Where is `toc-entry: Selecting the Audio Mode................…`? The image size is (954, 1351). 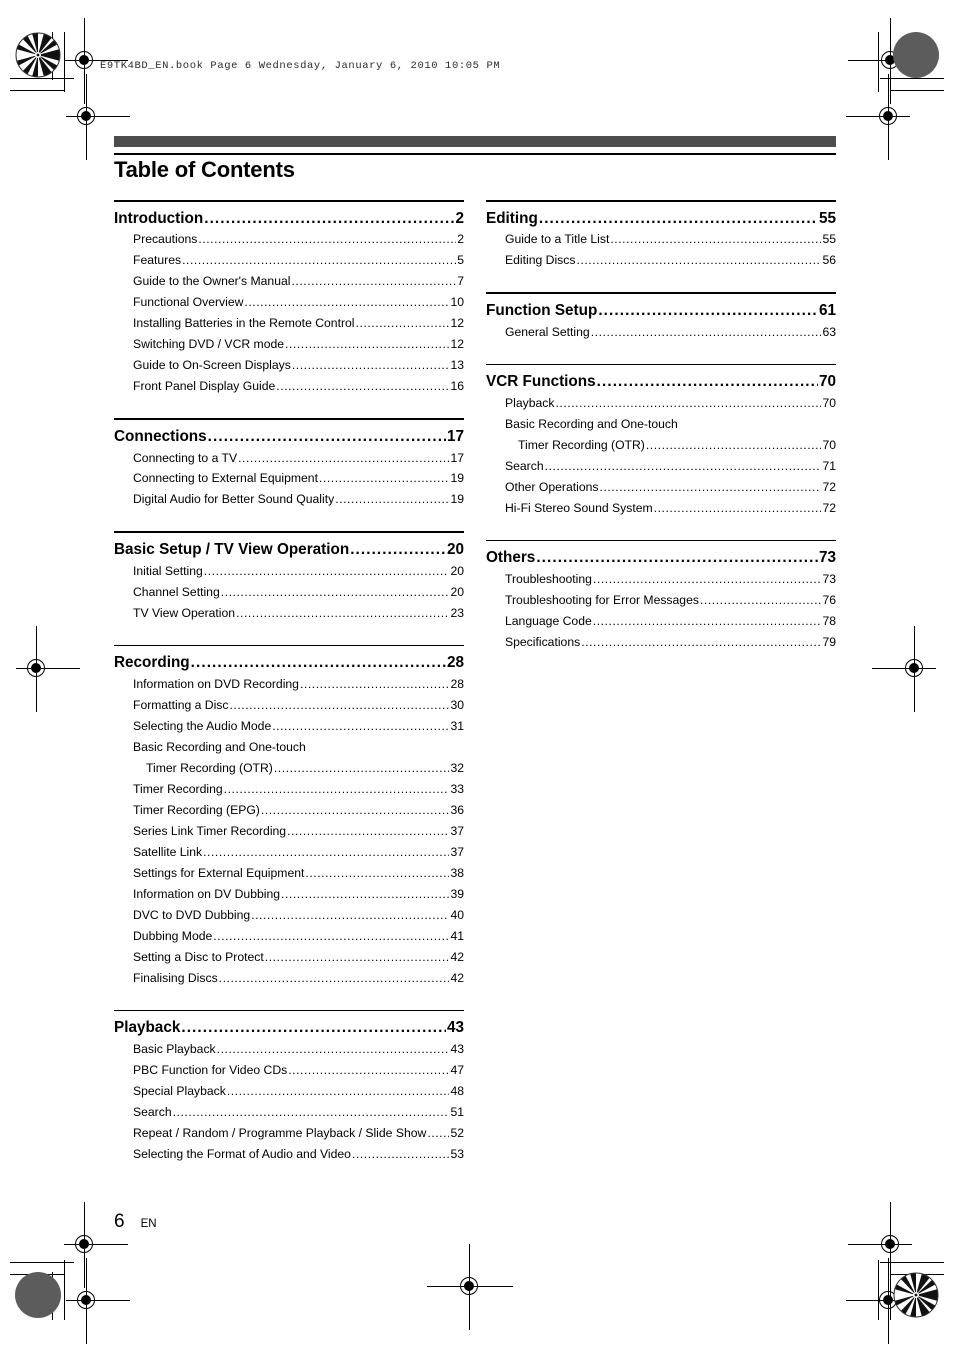
toc-entry: Selecting the Audio Mode................… is located at coordinates (289, 726).